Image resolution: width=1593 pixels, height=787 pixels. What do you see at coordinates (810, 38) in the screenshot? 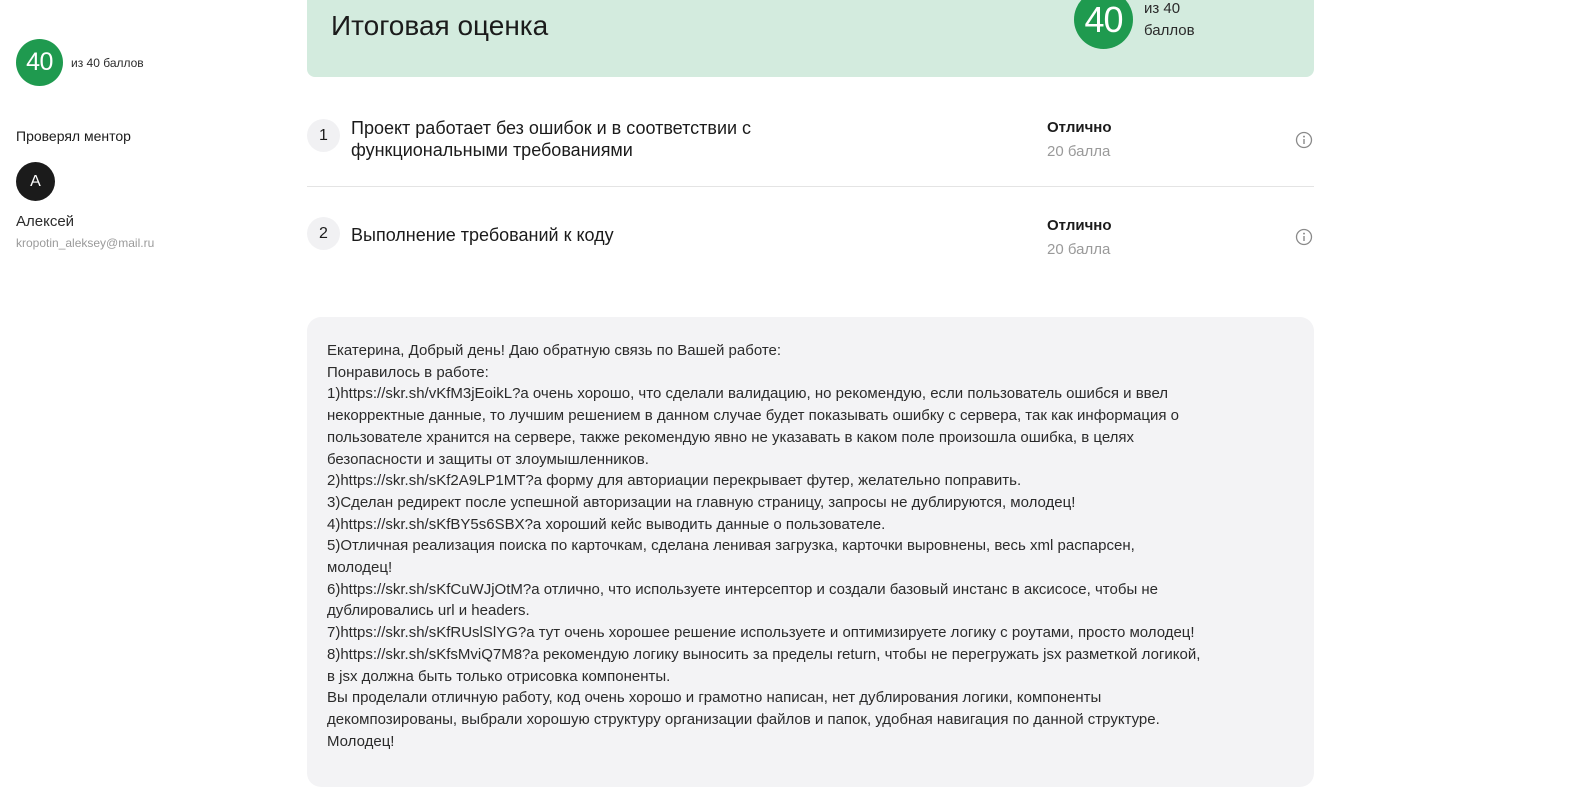
I see `total-score-banner: Итоговая оценка 40 из 40 баллов` at bounding box center [810, 38].